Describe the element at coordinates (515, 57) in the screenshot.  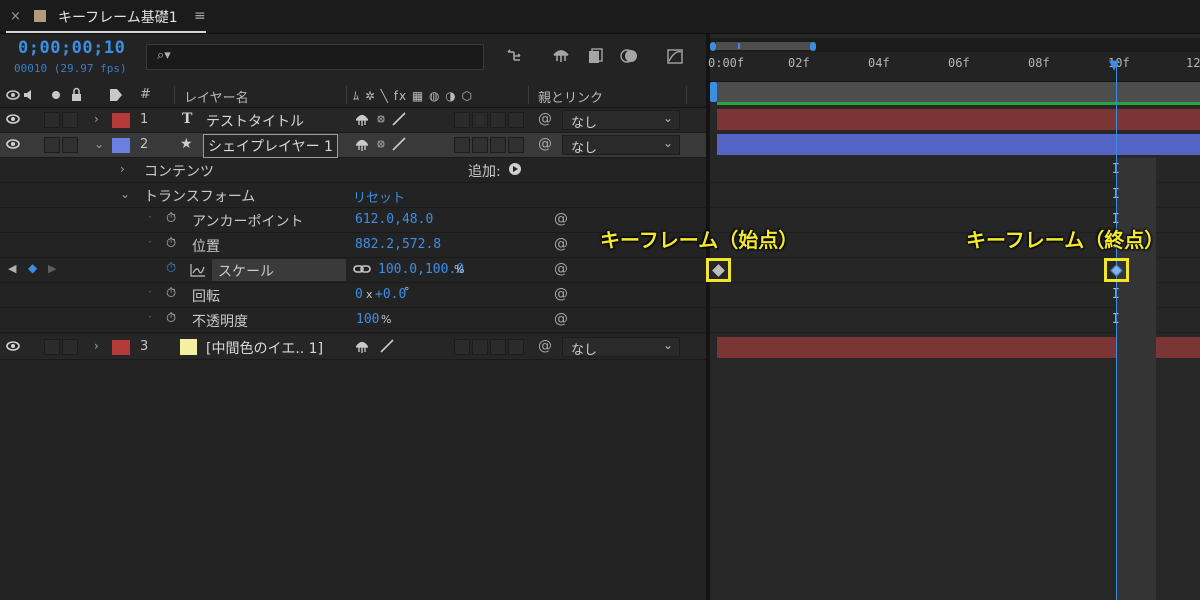
I see `flowchart-icon` at that location.